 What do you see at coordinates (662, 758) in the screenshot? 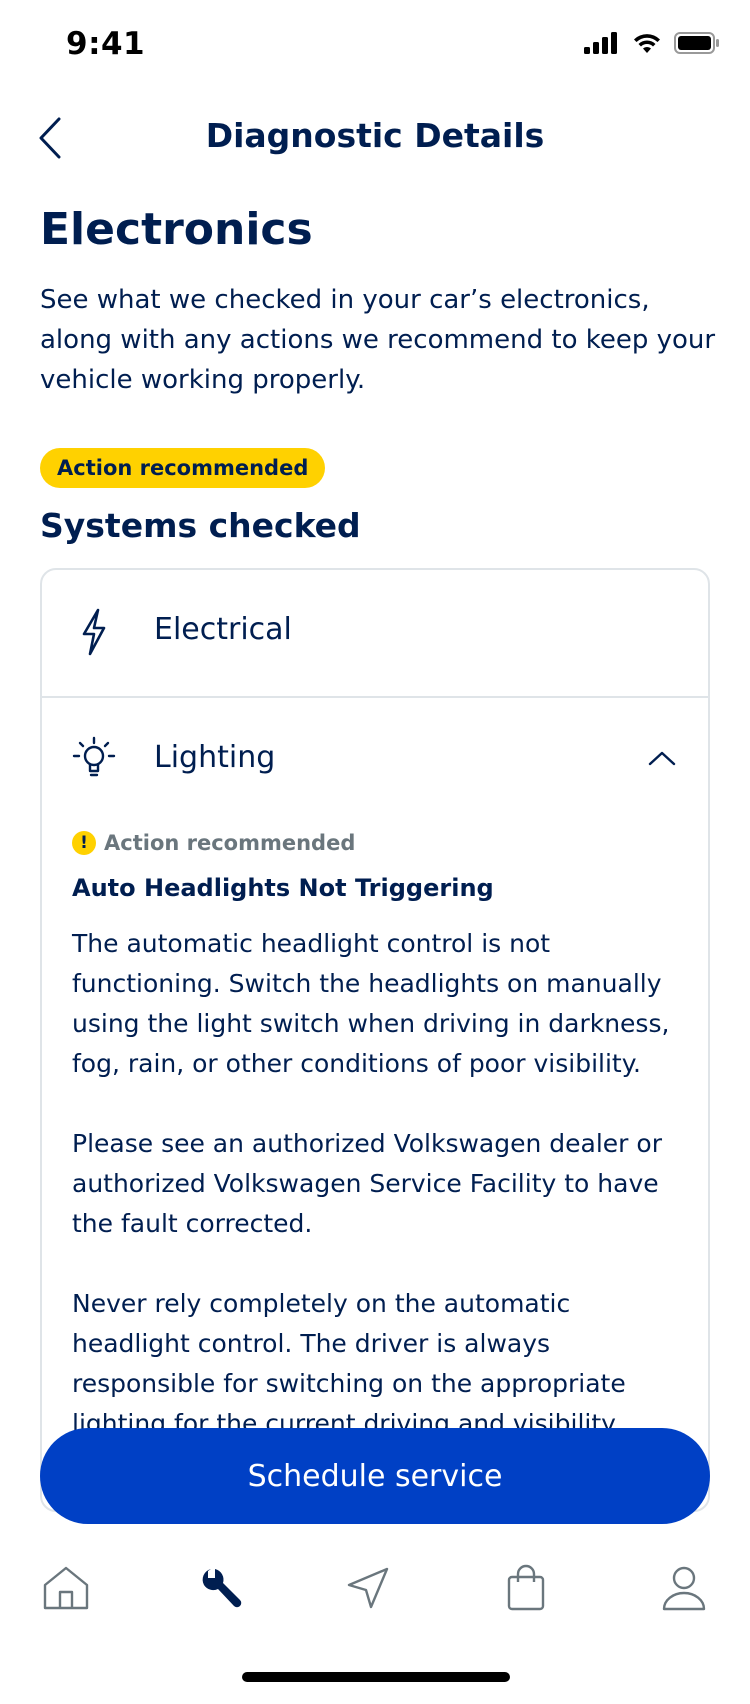
I see `chevron-up-icon` at bounding box center [662, 758].